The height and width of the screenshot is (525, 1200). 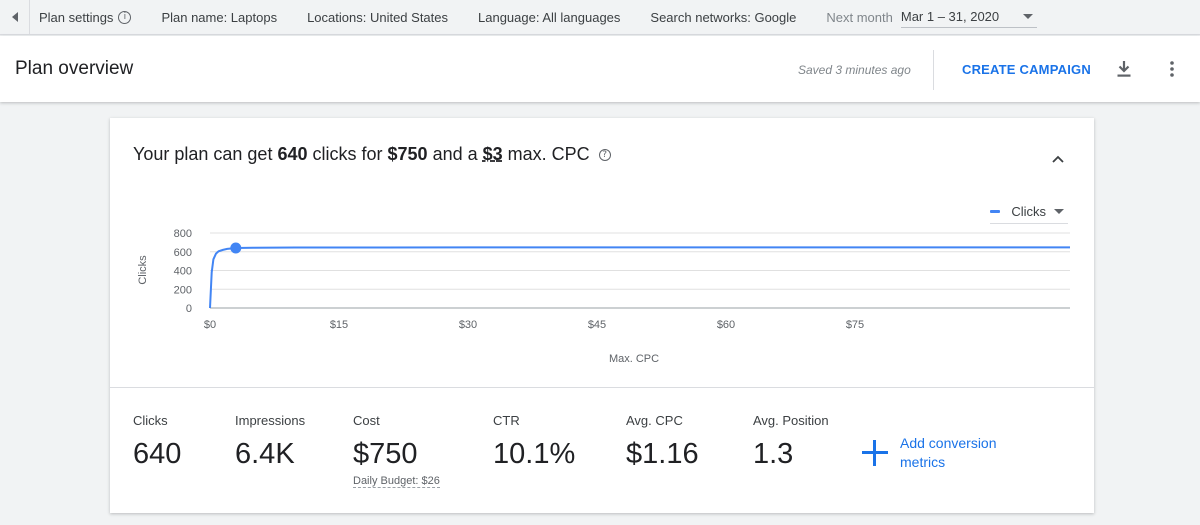 I want to click on headline-text: clicks for, so click(x=347, y=154).